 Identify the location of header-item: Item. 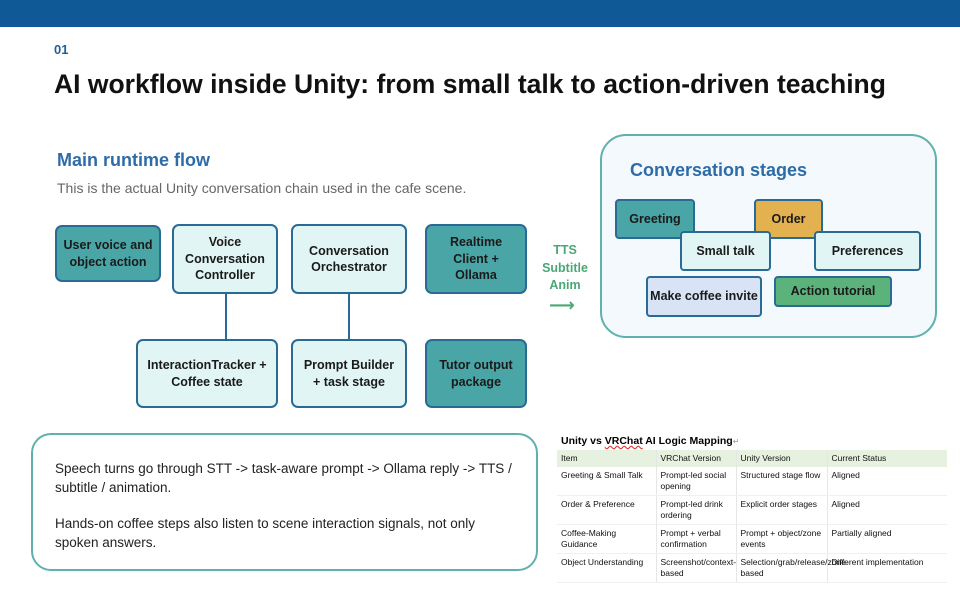
(607, 458).